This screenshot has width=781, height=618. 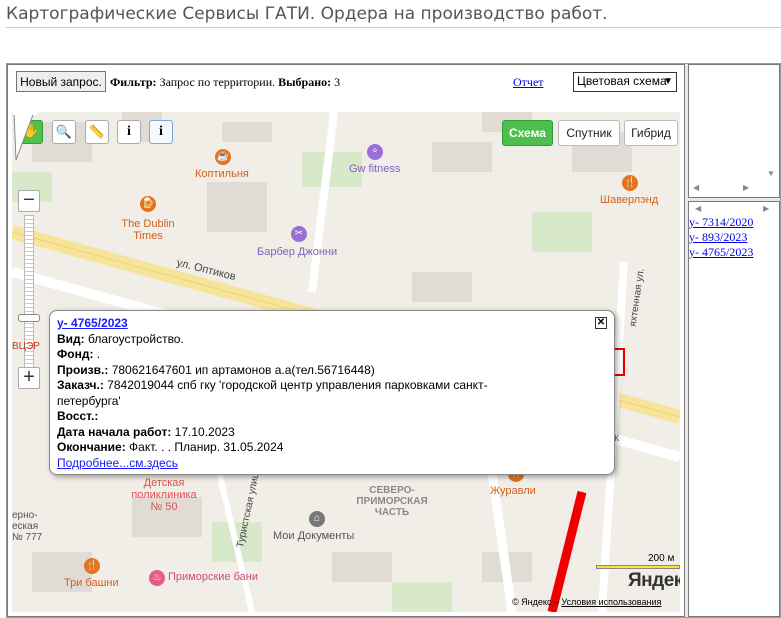 I want to click on district-line1: СЕВЕРО-, so click(x=392, y=490).